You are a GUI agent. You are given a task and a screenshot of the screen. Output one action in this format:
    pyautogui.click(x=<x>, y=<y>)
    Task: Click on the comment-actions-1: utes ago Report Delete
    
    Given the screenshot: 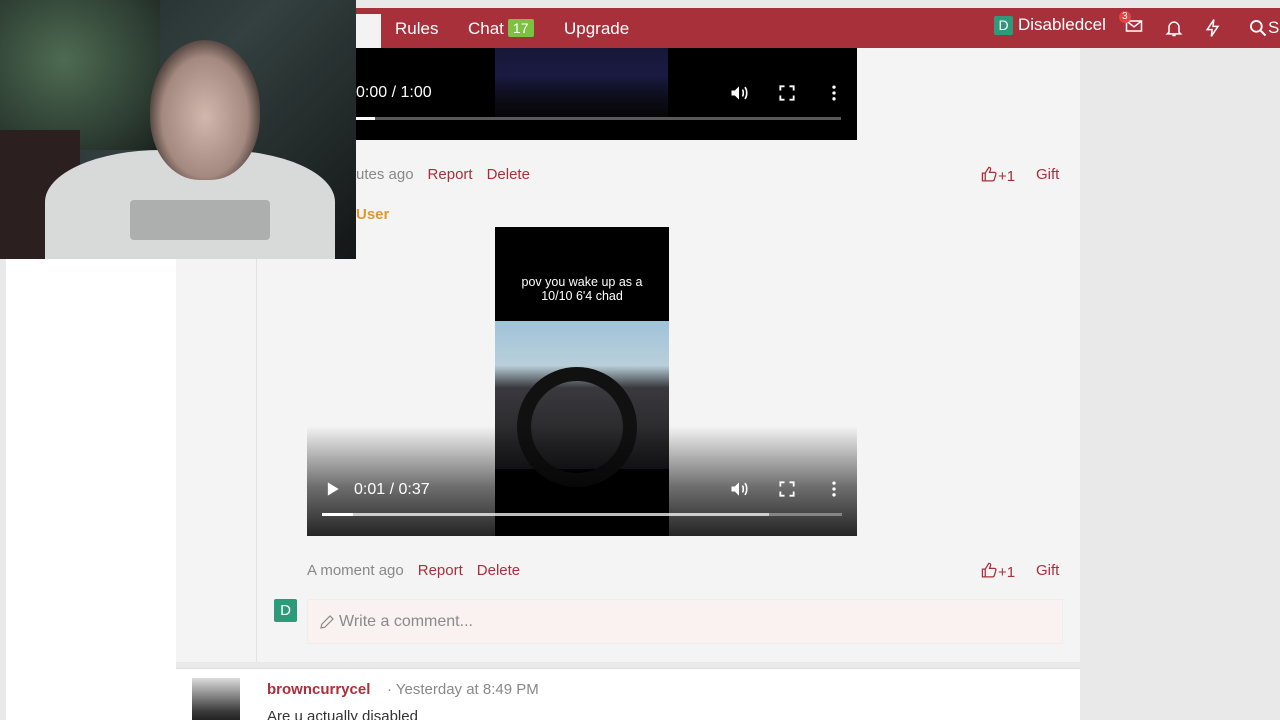 What is the action you would take?
    pyautogui.click(x=443, y=174)
    